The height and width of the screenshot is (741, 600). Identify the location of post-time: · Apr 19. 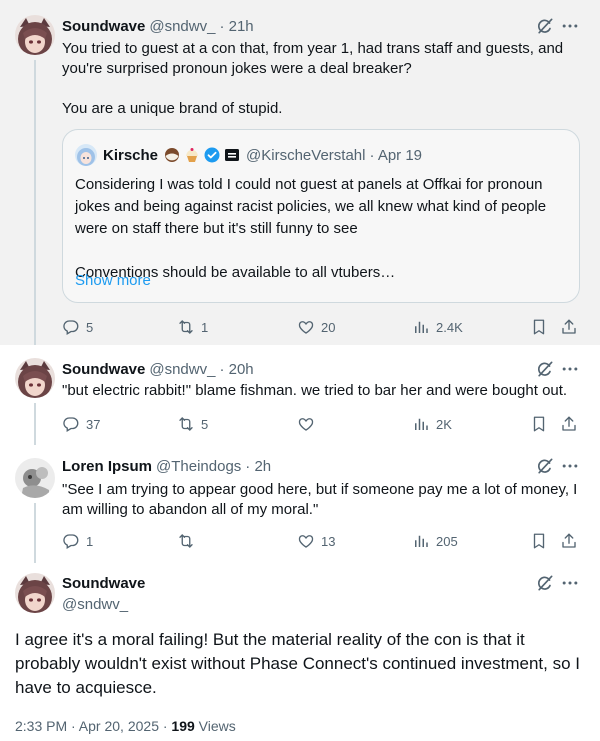
(396, 155).